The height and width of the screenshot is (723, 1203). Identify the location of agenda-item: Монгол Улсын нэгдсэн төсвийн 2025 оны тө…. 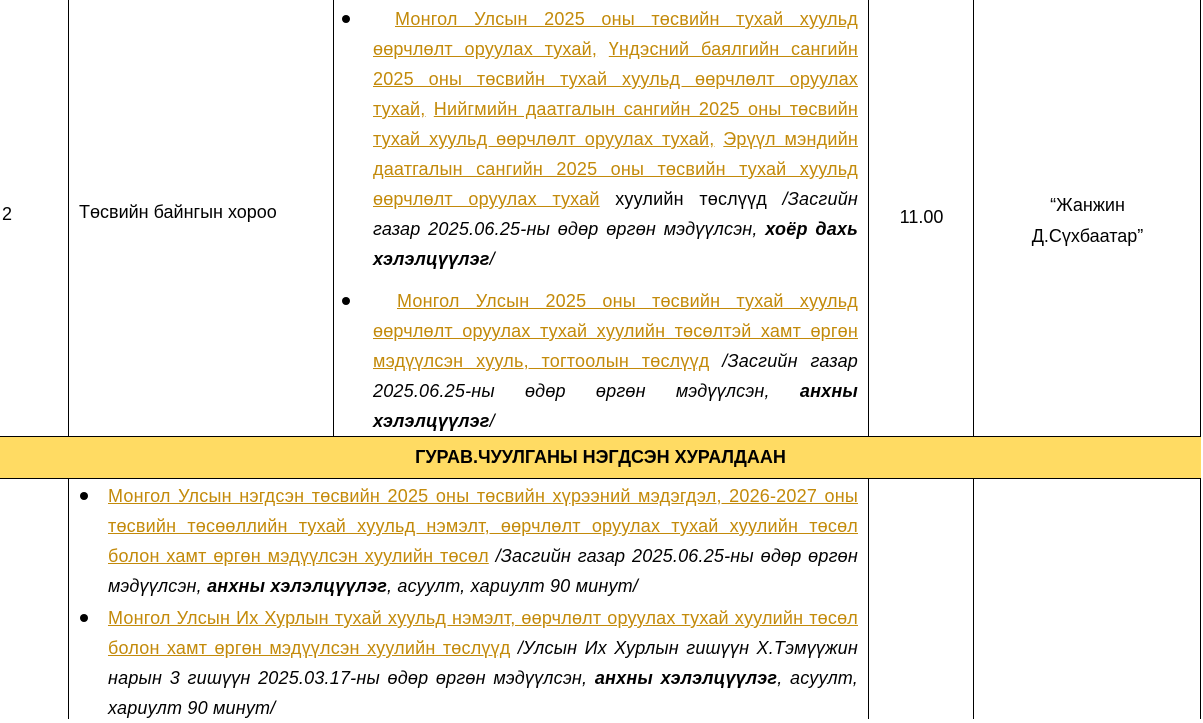
(469, 541).